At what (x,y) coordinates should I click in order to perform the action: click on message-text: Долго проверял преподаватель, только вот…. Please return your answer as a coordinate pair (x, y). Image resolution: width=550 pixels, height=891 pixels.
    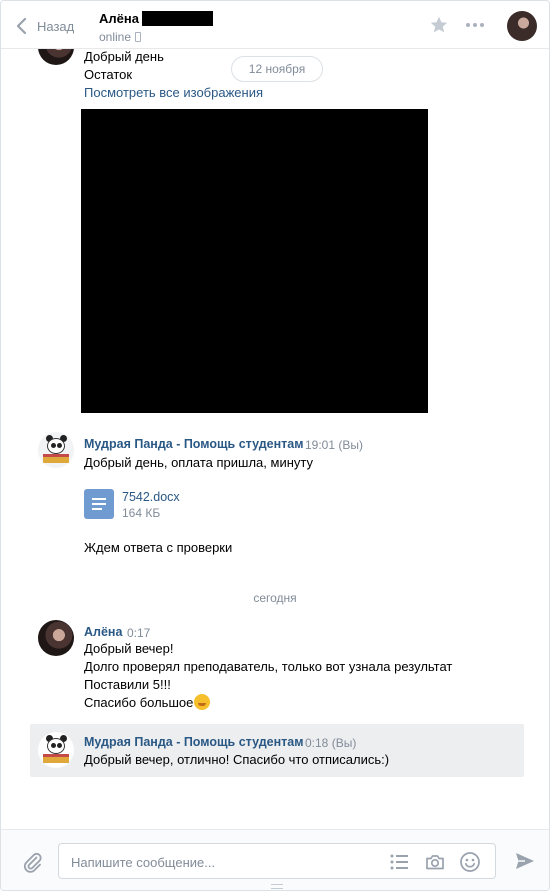
    Looking at the image, I should click on (268, 666).